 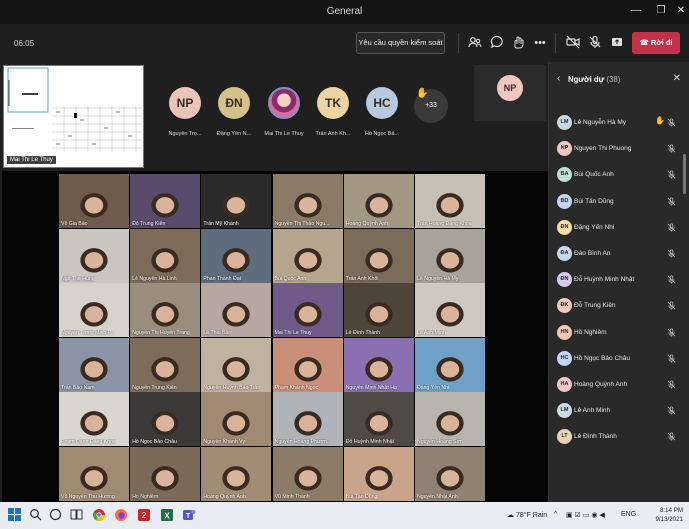 I want to click on mic-off-icon, so click(x=595, y=43).